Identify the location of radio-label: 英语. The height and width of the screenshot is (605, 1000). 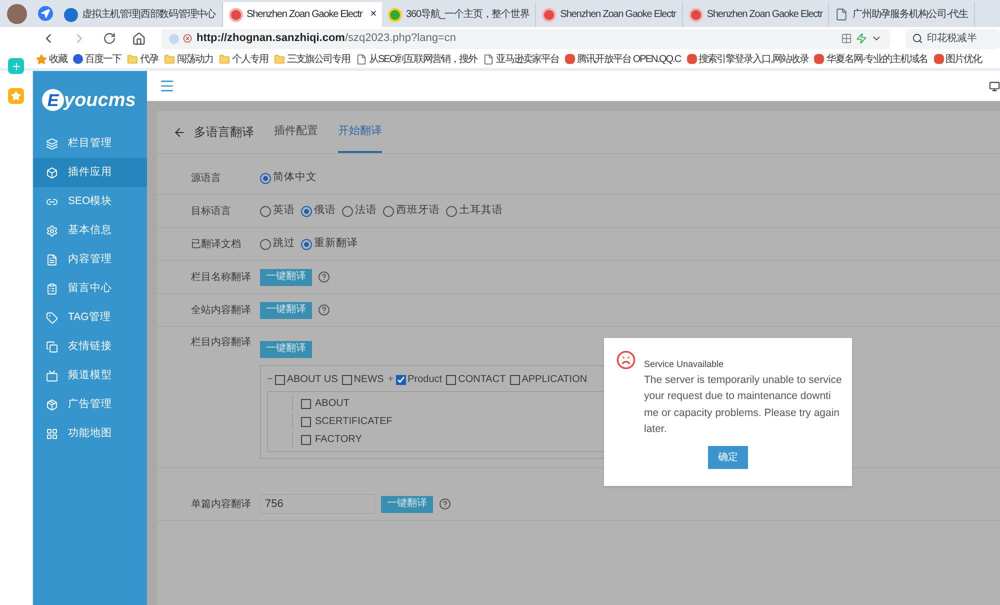
(284, 210).